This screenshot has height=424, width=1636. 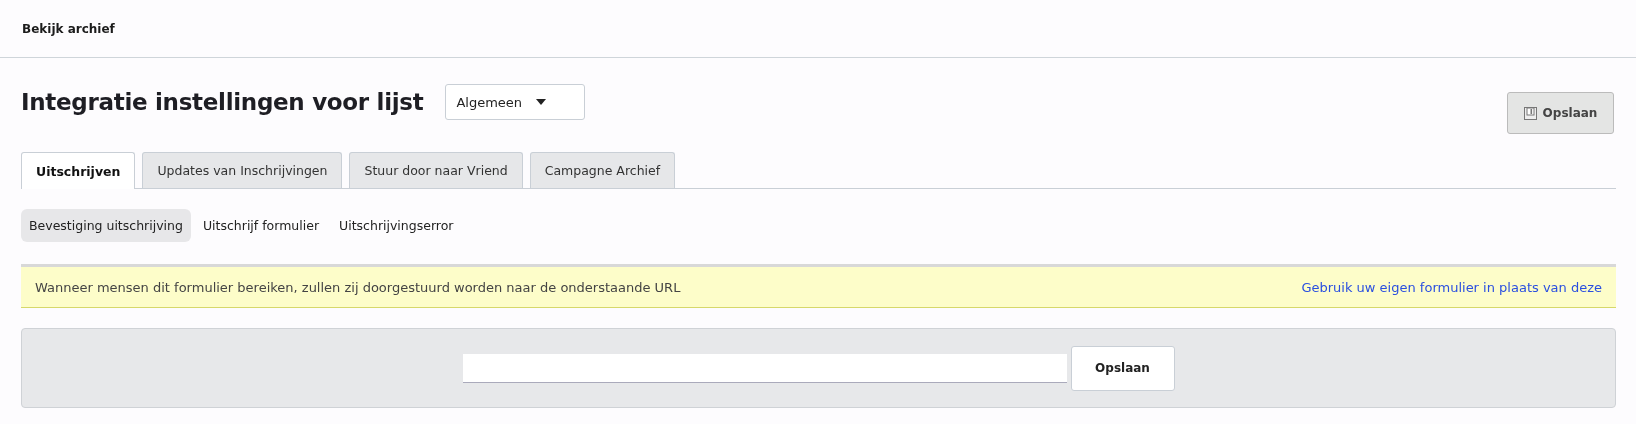 What do you see at coordinates (358, 287) in the screenshot?
I see `notice-text: Wanneer mensen dit formulier bereiken, zullen zij doorgestuurd worden naar de onderstaande URL` at bounding box center [358, 287].